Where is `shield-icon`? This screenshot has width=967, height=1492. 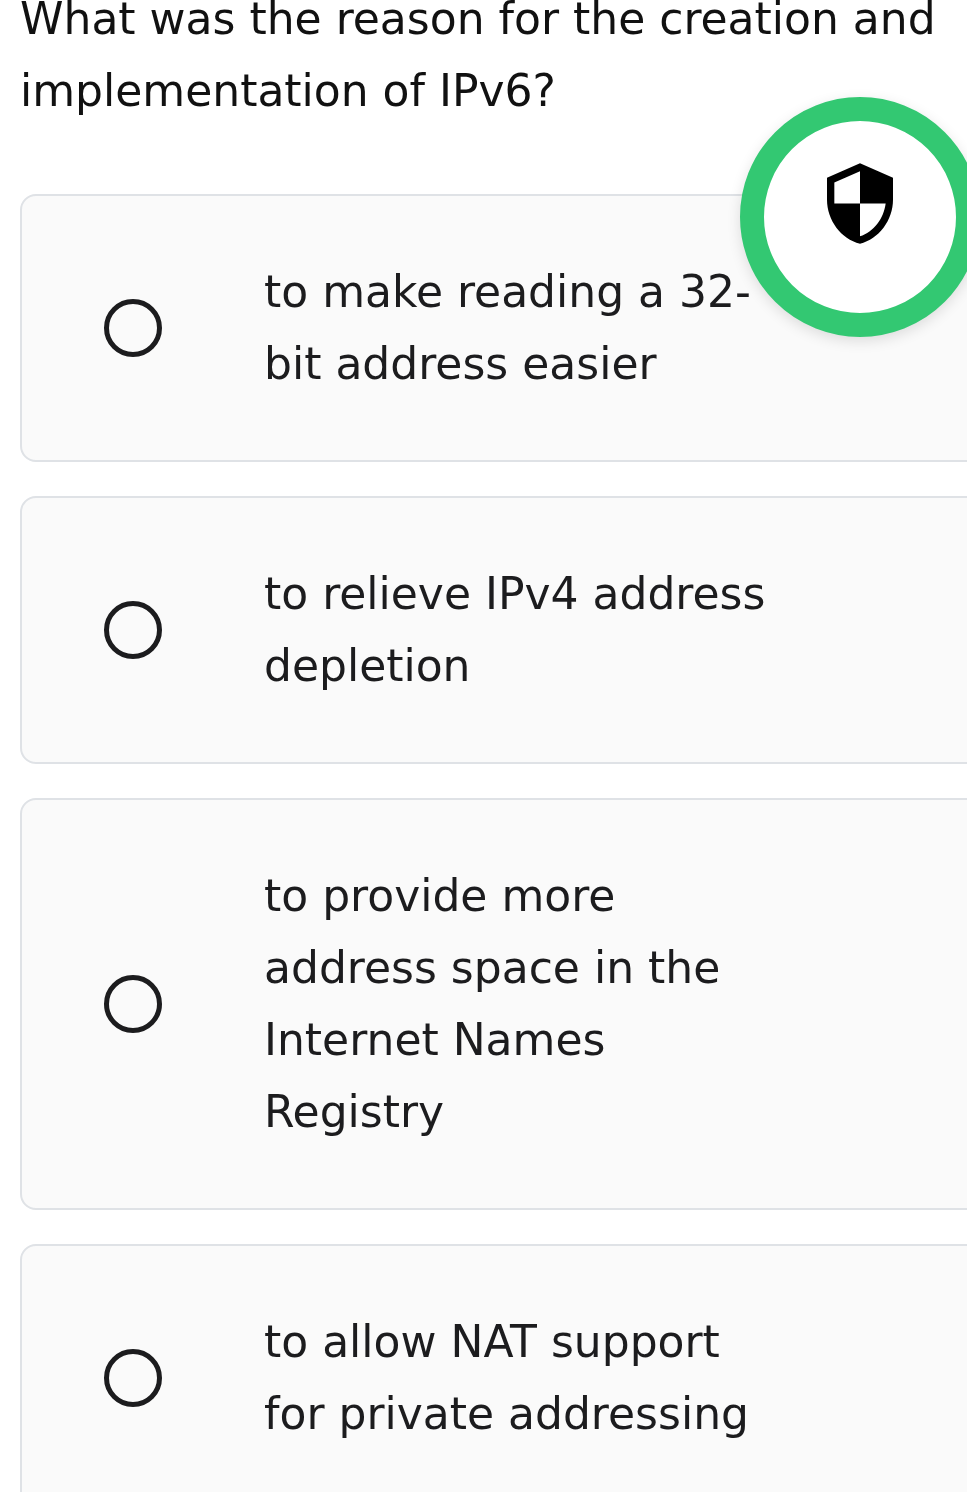 shield-icon is located at coordinates (860, 203).